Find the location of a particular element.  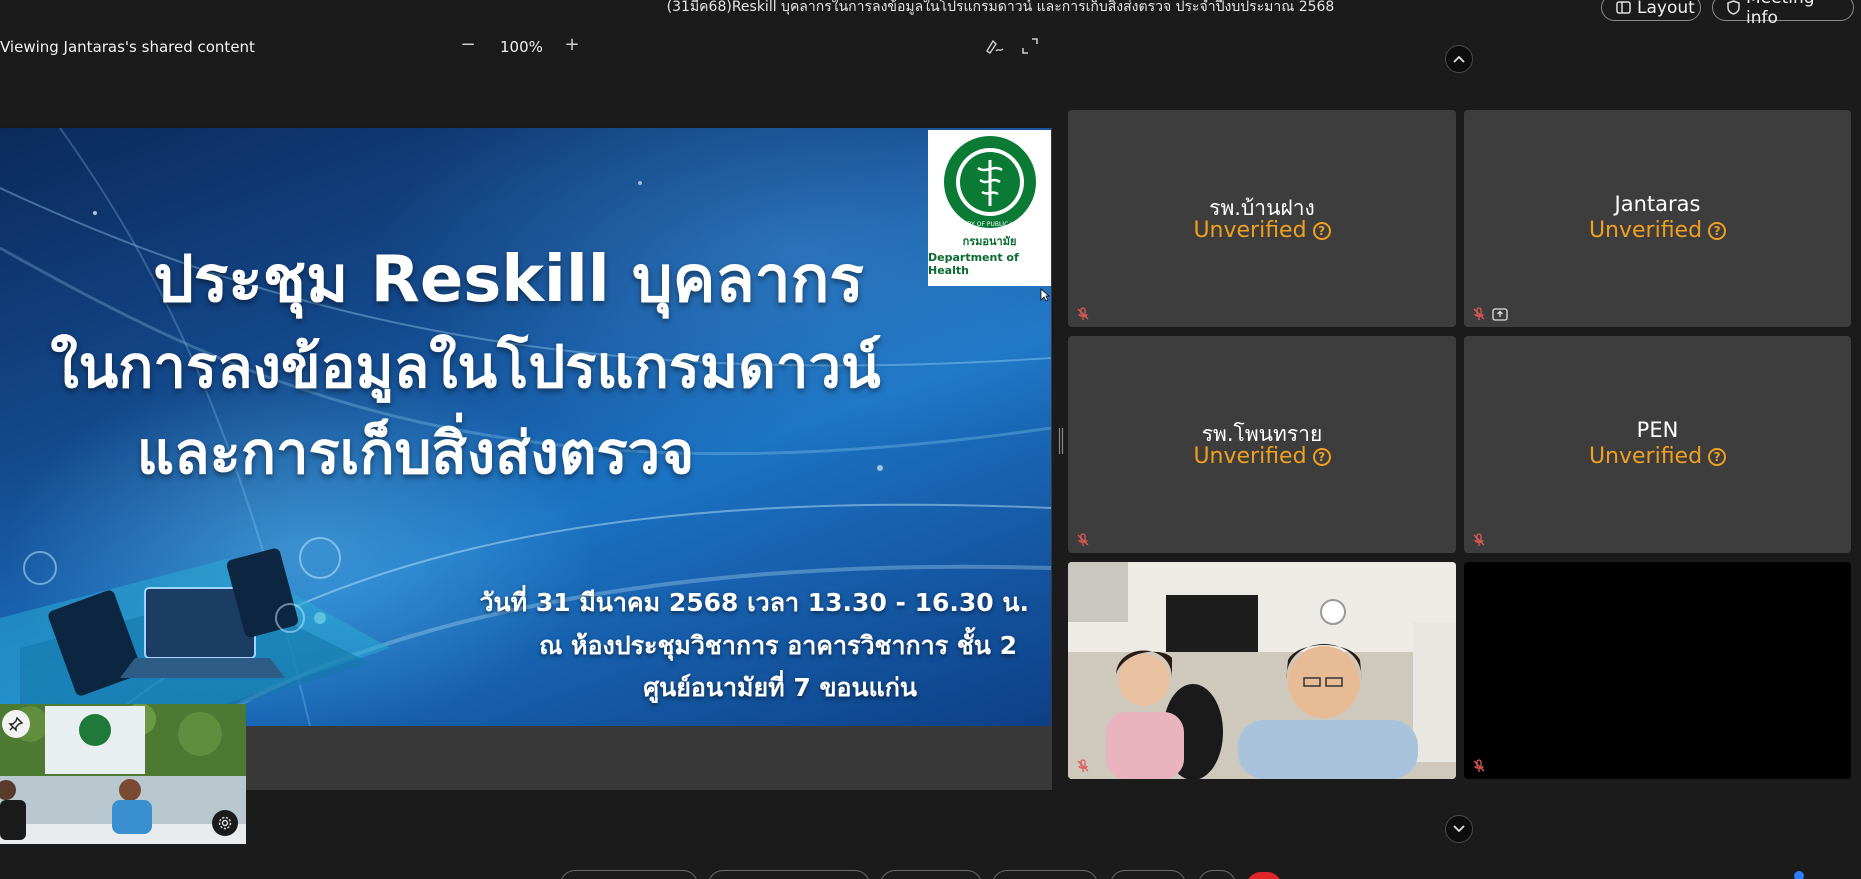

participant-video-feed is located at coordinates (1262, 670).